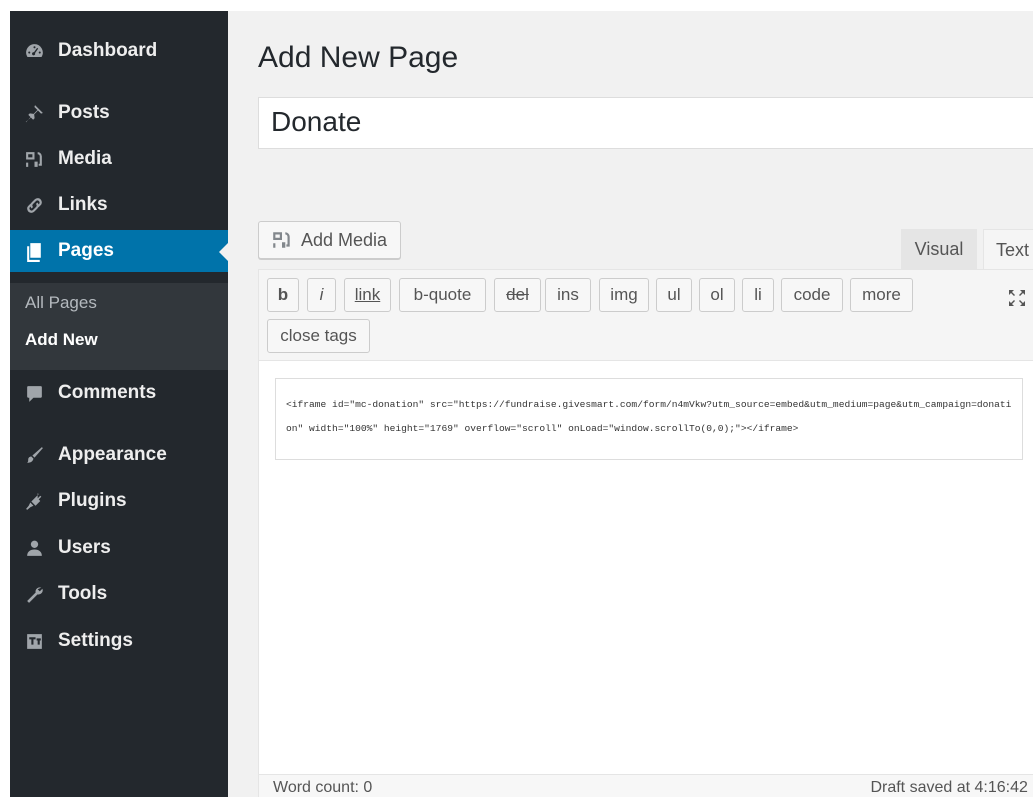 The image size is (1033, 797). I want to click on sidebar-item-plugins: Plugins, so click(119, 501).